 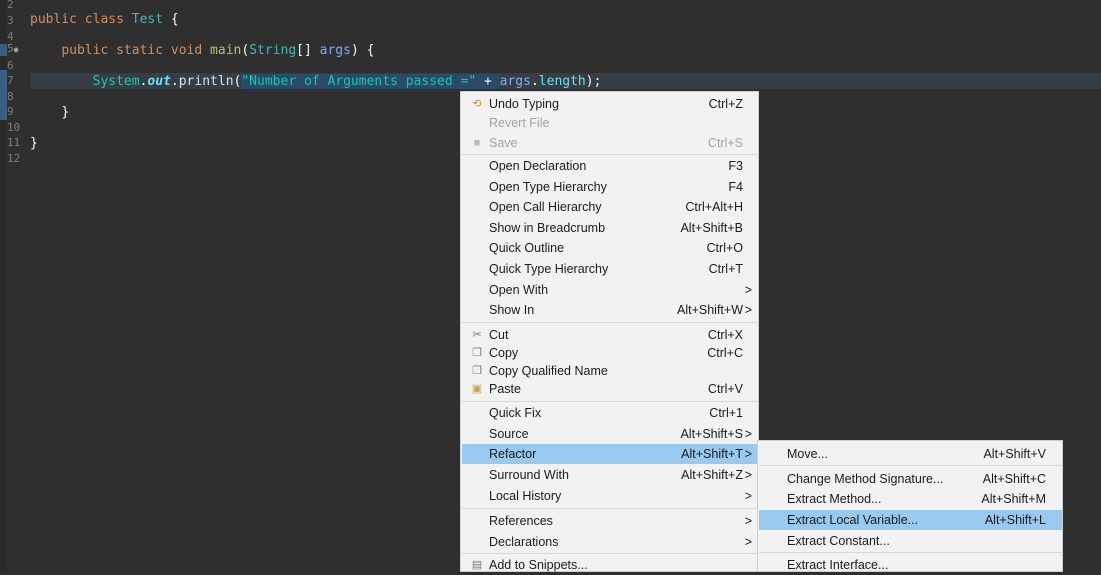 I want to click on menu-item-shortcut: Ctrl+C, so click(x=725, y=353).